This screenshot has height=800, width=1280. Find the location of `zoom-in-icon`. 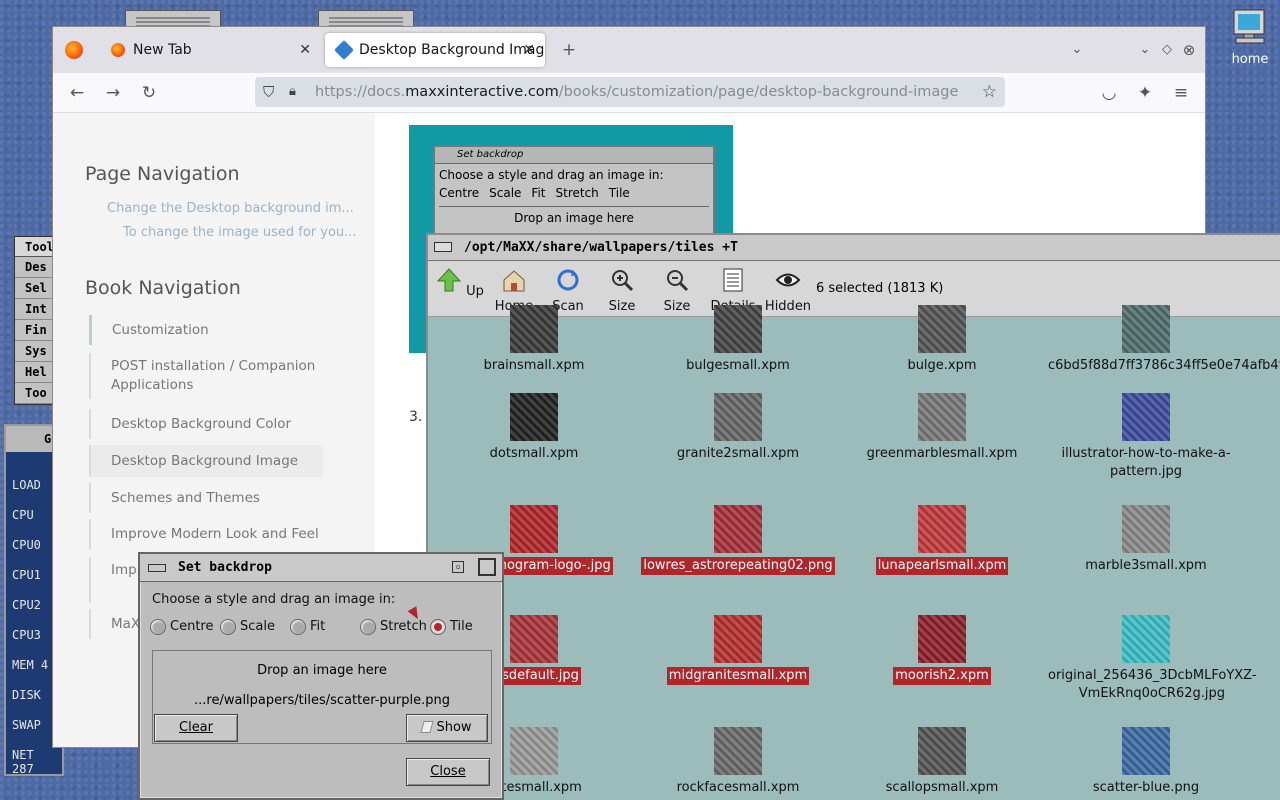

zoom-in-icon is located at coordinates (623, 281).